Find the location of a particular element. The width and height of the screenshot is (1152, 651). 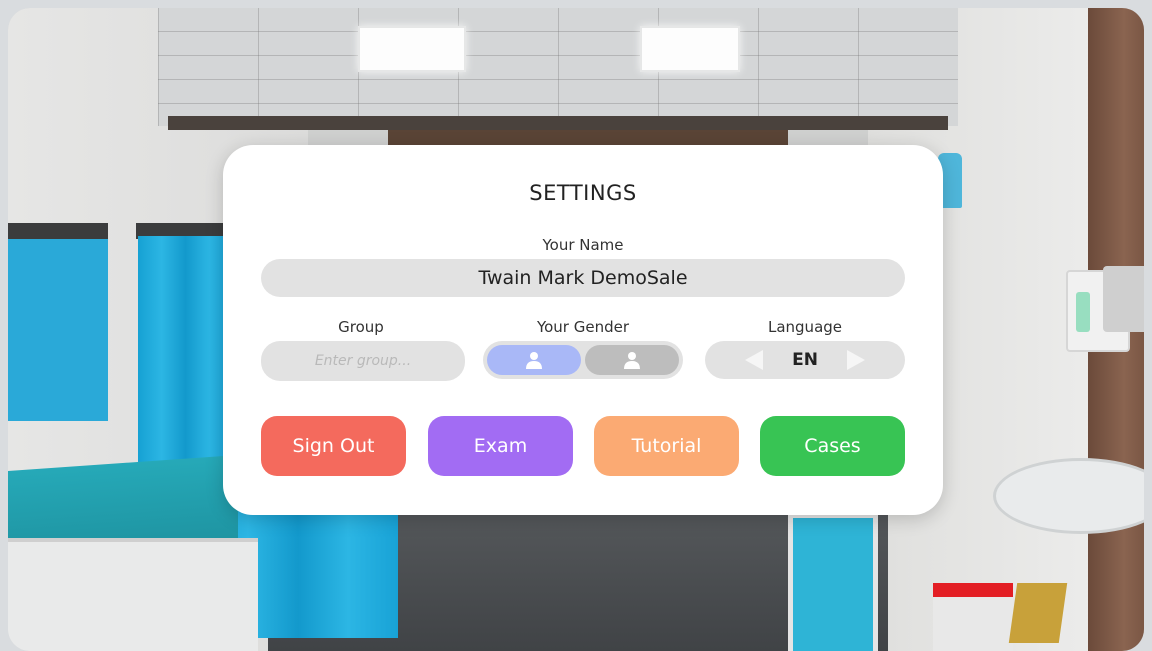

window-curtain is located at coordinates (58, 328).